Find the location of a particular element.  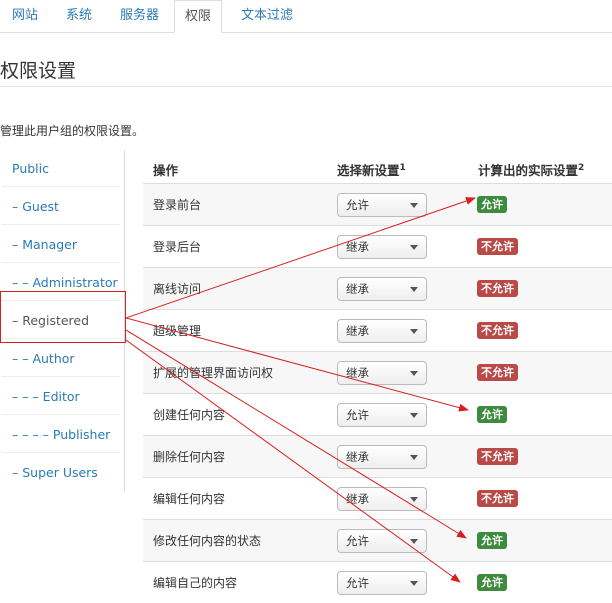

table-row: 离线访问 继承 不允许 is located at coordinates (377, 288).